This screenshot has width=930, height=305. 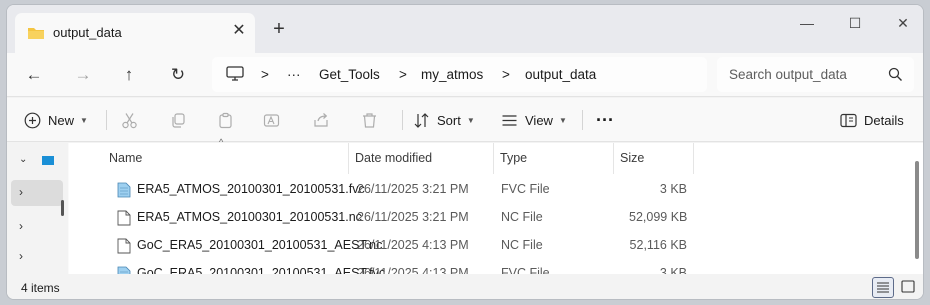 What do you see at coordinates (40, 288) in the screenshot?
I see `item-count: 4 items` at bounding box center [40, 288].